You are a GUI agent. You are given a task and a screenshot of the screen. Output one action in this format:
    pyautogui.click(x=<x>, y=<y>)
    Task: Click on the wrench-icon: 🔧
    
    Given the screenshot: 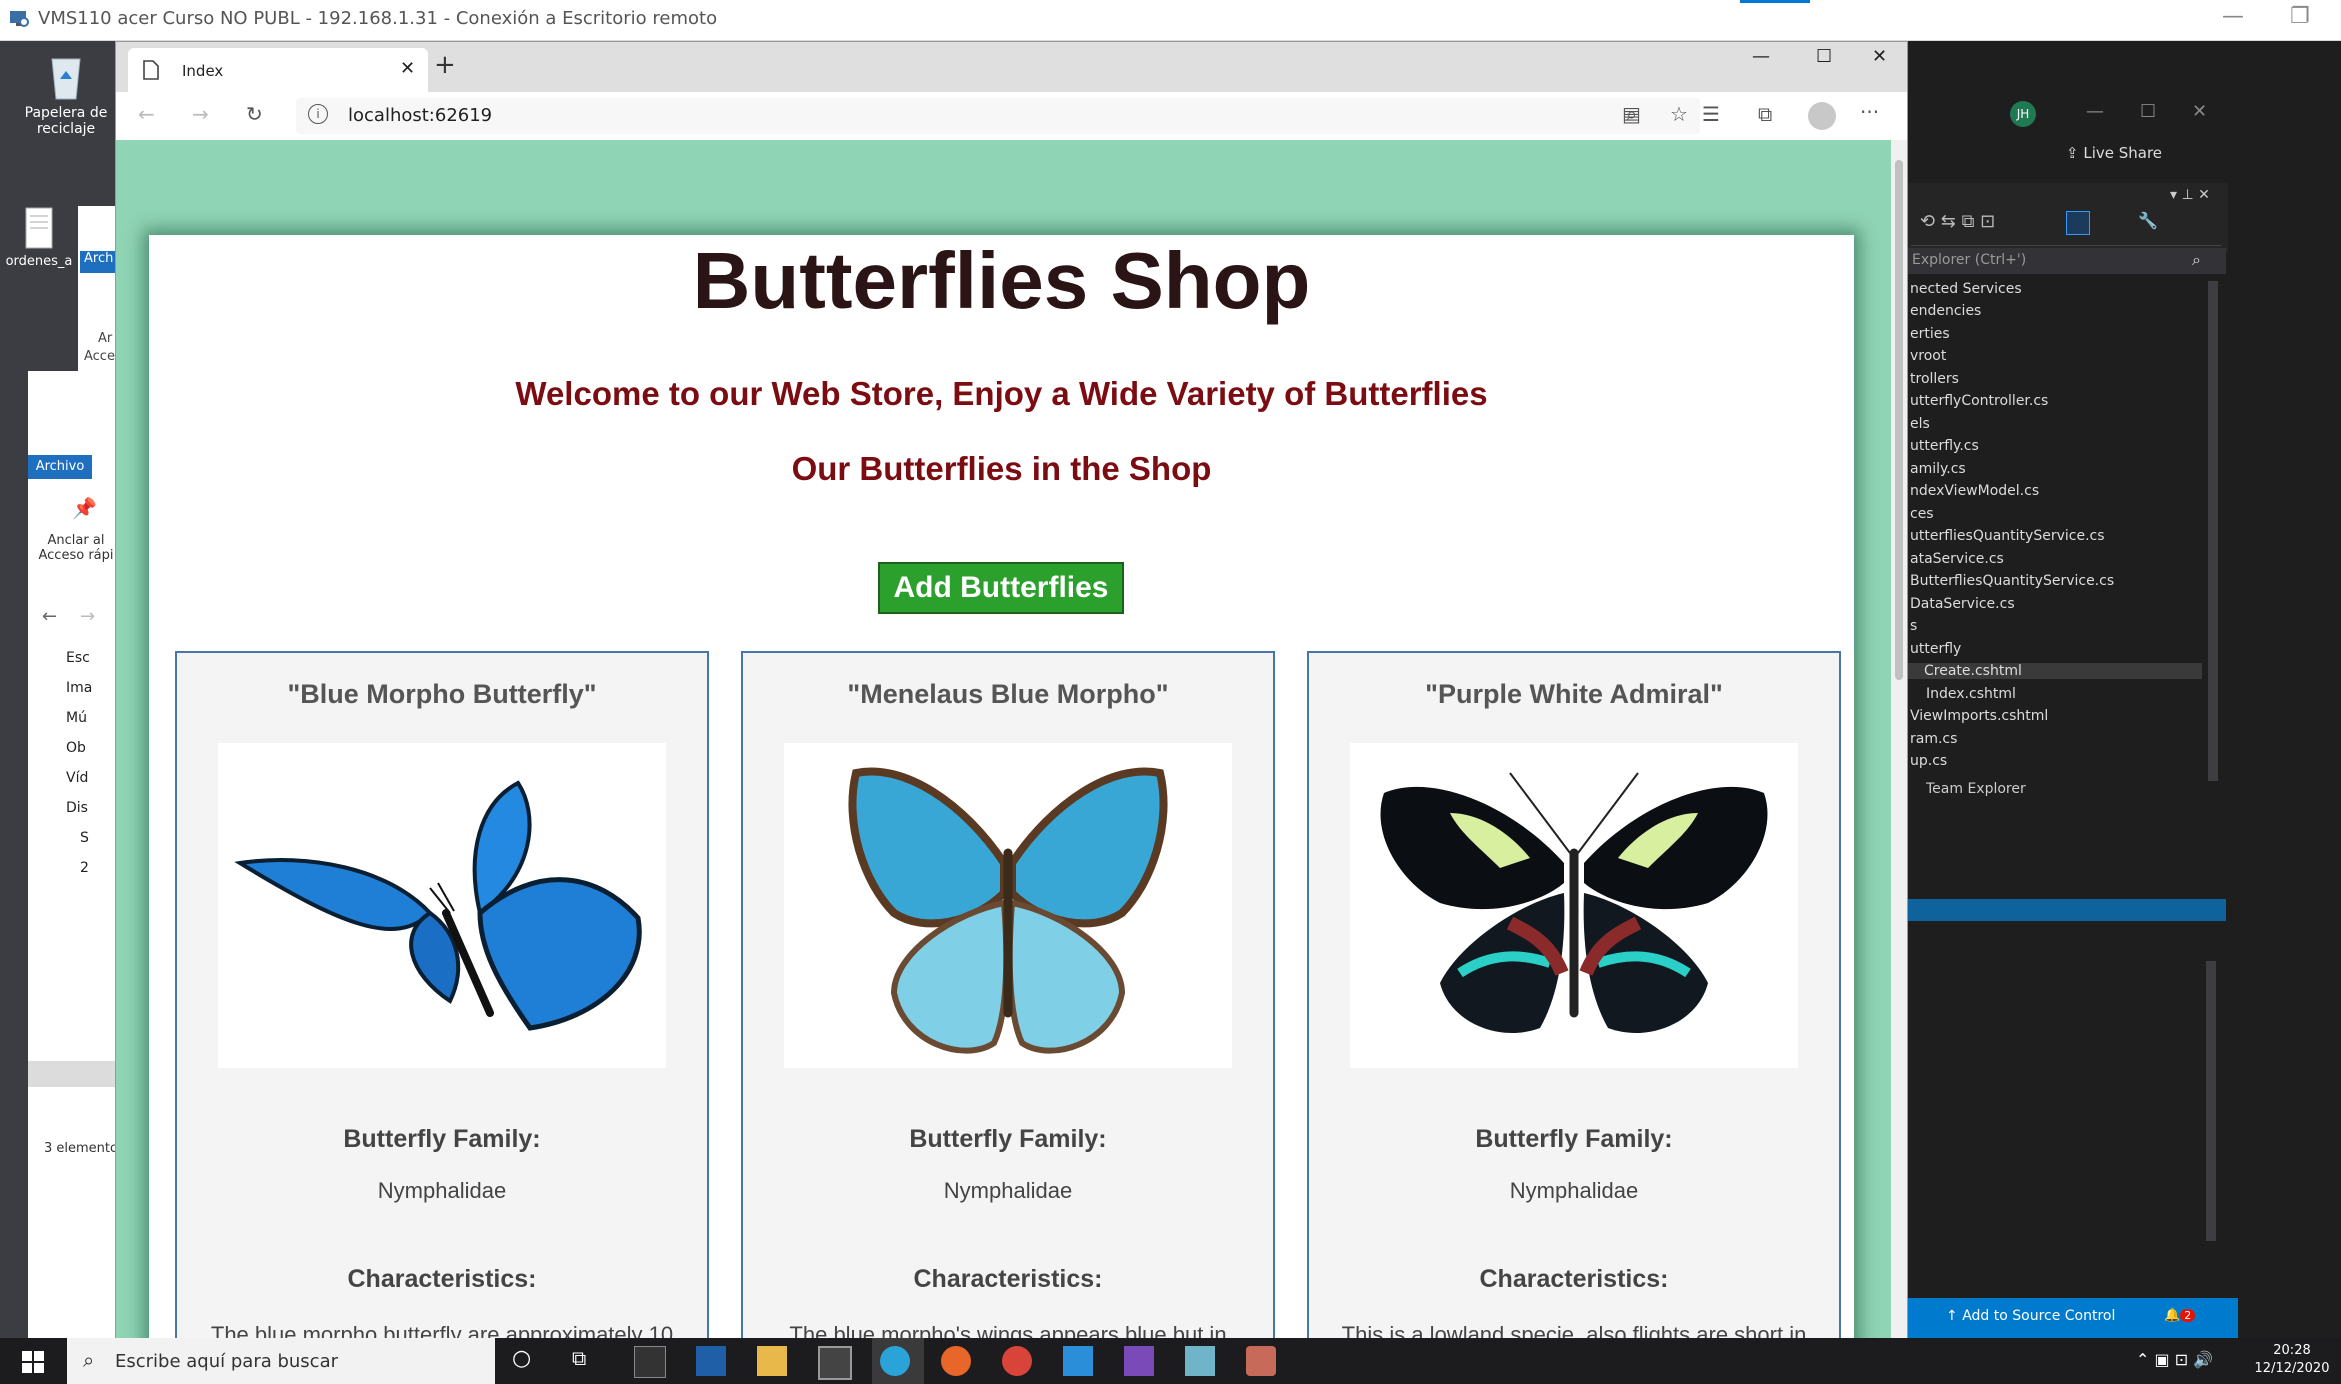 What is the action you would take?
    pyautogui.click(x=2148, y=220)
    